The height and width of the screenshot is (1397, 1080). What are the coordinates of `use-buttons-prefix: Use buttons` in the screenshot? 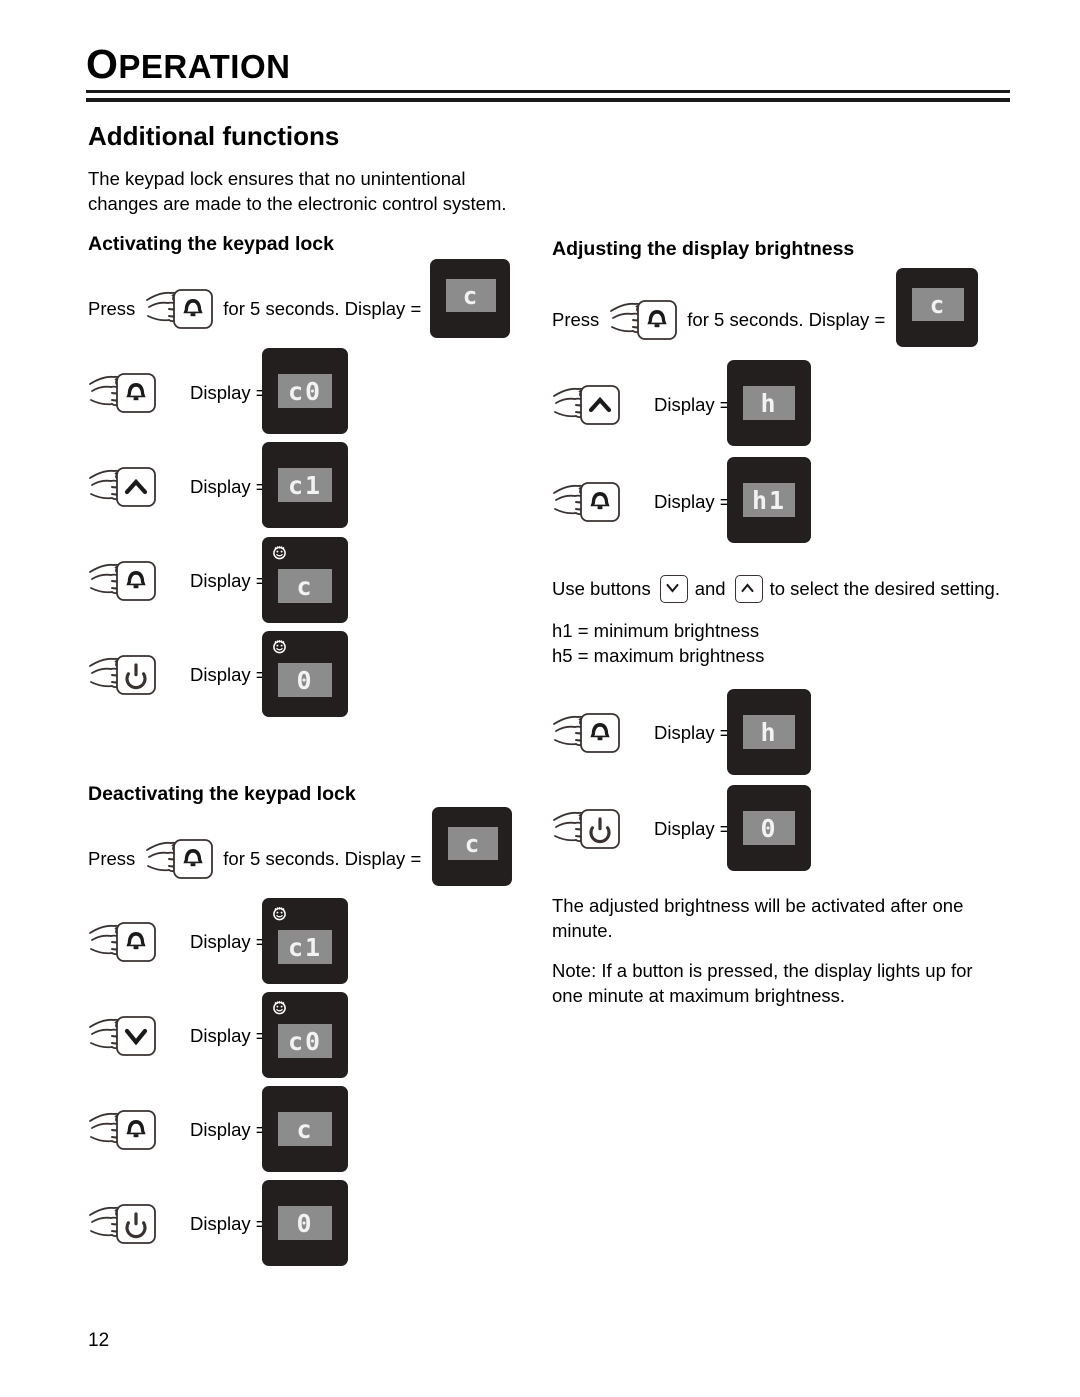 It's located at (601, 588).